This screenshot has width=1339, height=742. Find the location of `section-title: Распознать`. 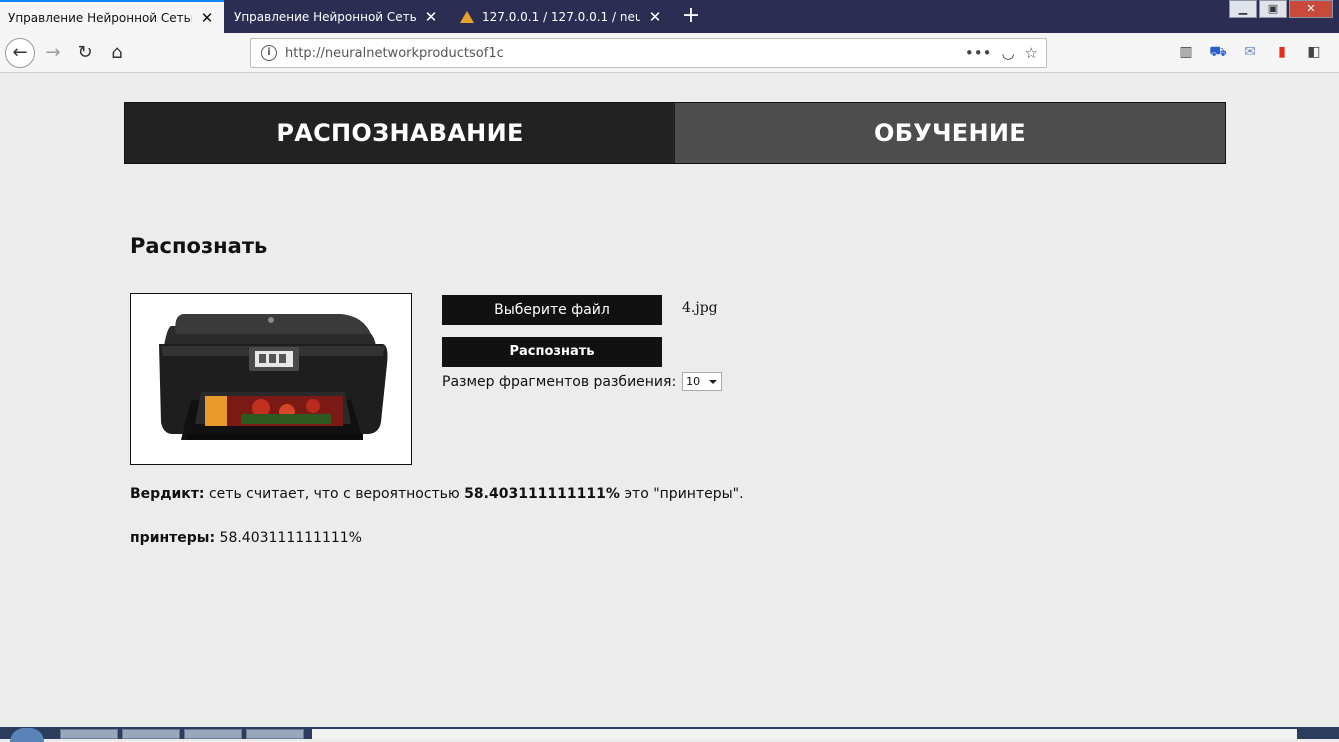

section-title: Распознать is located at coordinates (199, 246).